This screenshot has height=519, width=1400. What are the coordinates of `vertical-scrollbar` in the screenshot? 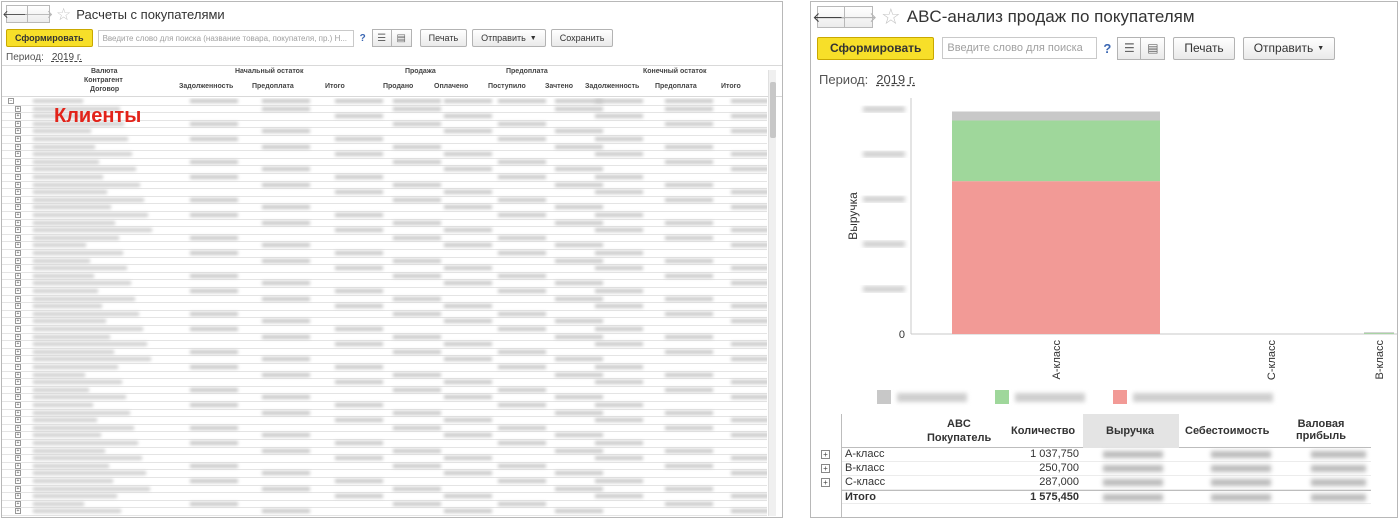 It's located at (772, 293).